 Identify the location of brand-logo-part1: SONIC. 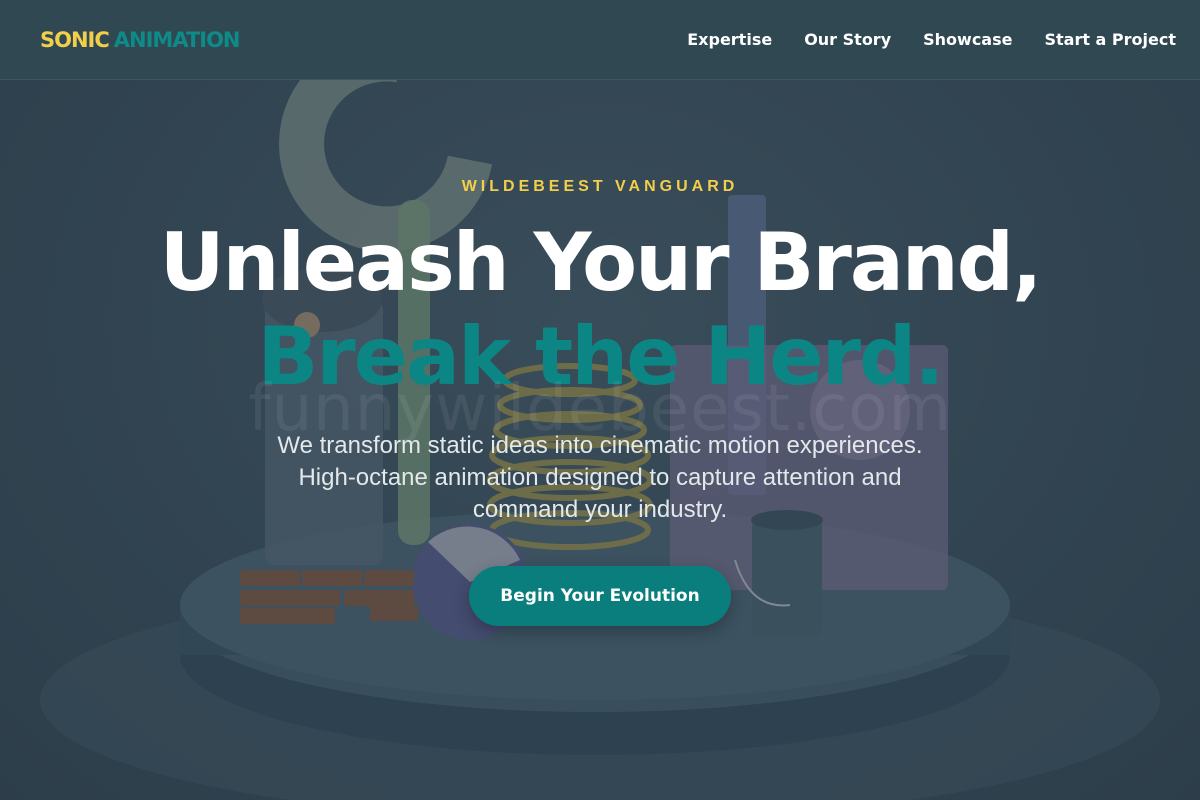
(75, 39).